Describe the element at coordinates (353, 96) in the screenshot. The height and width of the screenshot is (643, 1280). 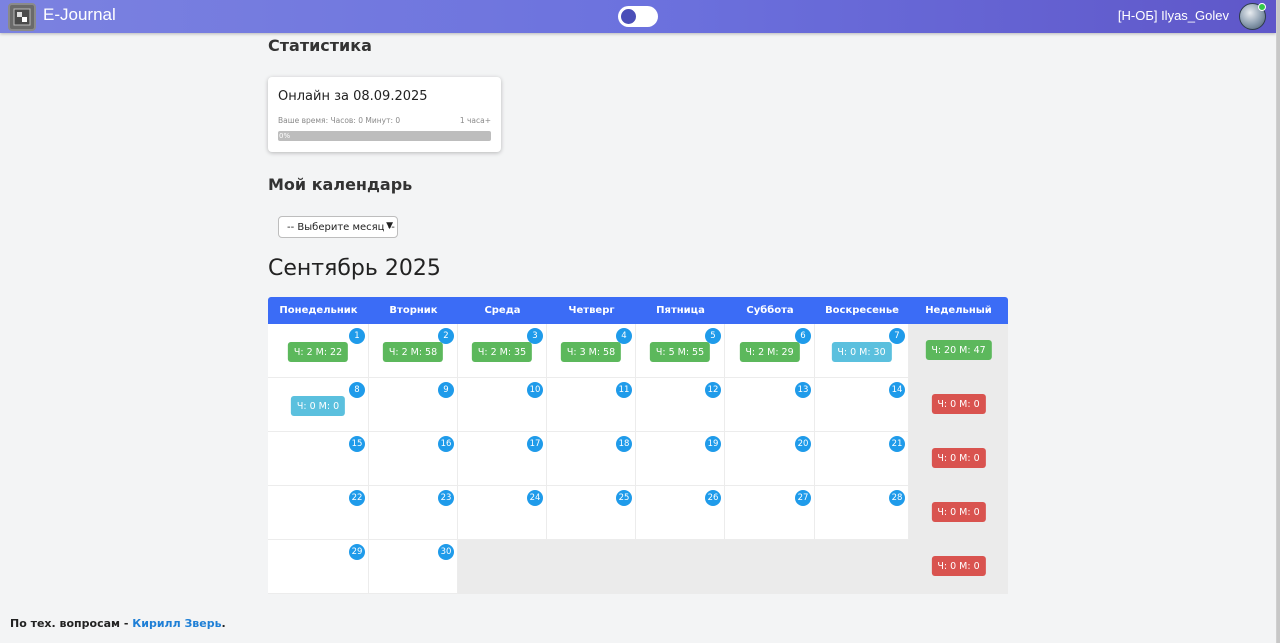
I see `online-card-title: Онлайн за 08.09.2025` at that location.